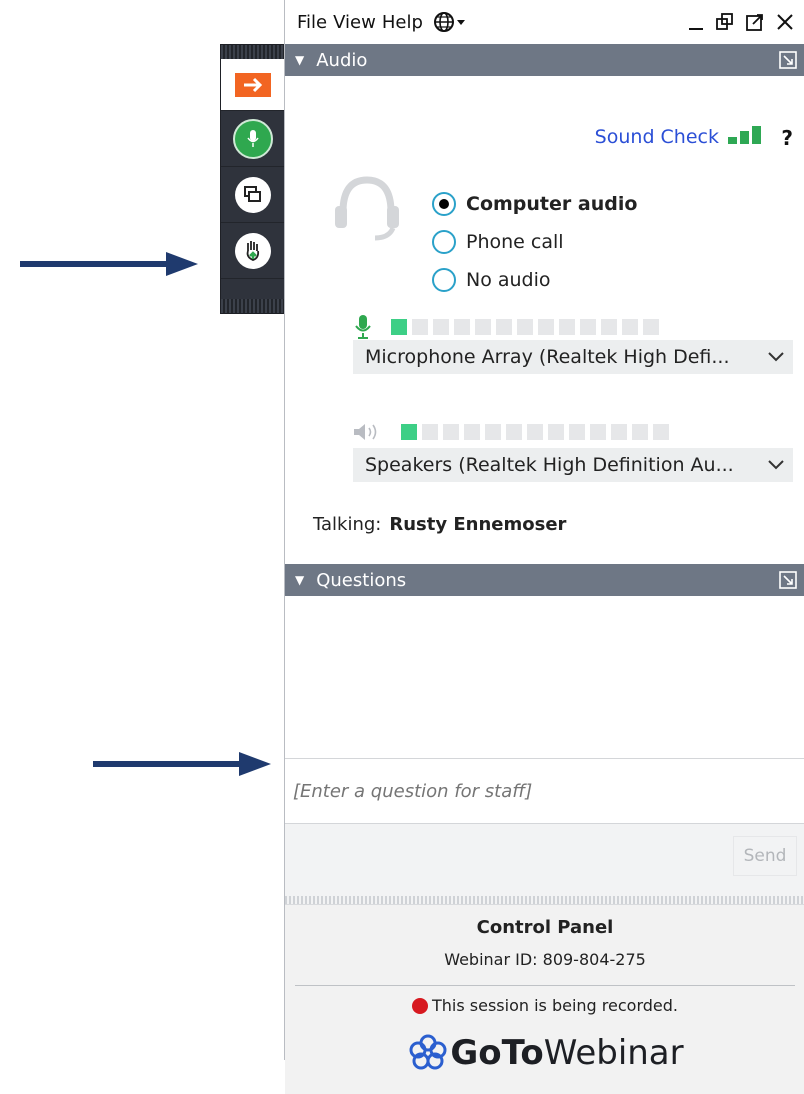  I want to click on phone-call-option: Phone call, so click(498, 242).